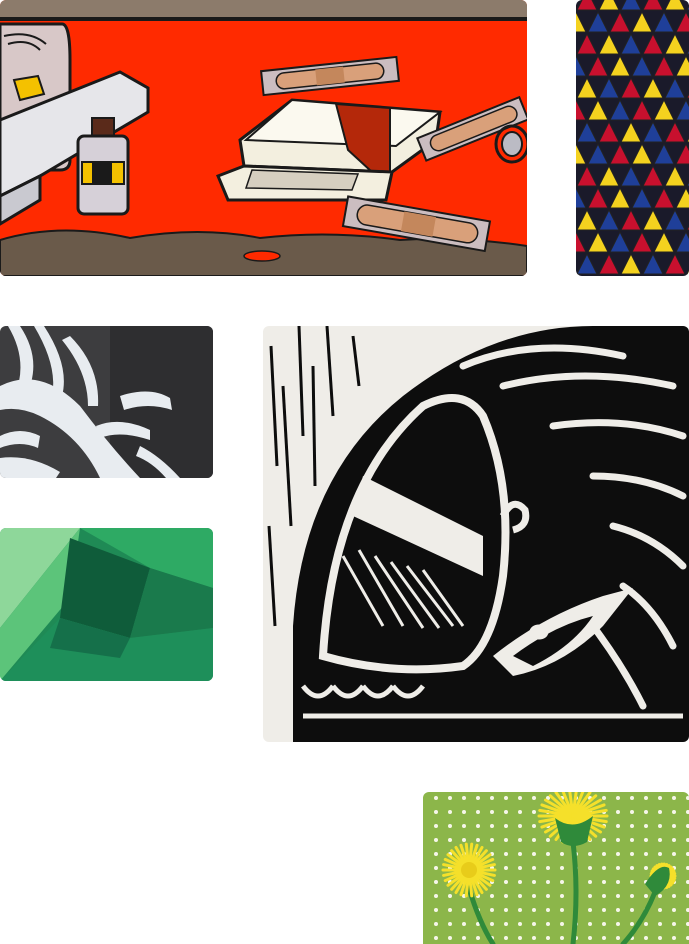 The image size is (689, 944). I want to click on papercut-leaves-tile, so click(106, 402).